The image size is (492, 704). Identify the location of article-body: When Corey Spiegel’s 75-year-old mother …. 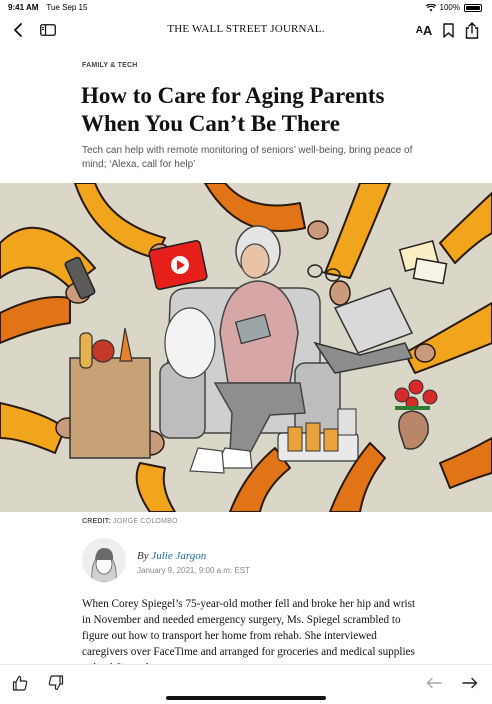
(249, 633).